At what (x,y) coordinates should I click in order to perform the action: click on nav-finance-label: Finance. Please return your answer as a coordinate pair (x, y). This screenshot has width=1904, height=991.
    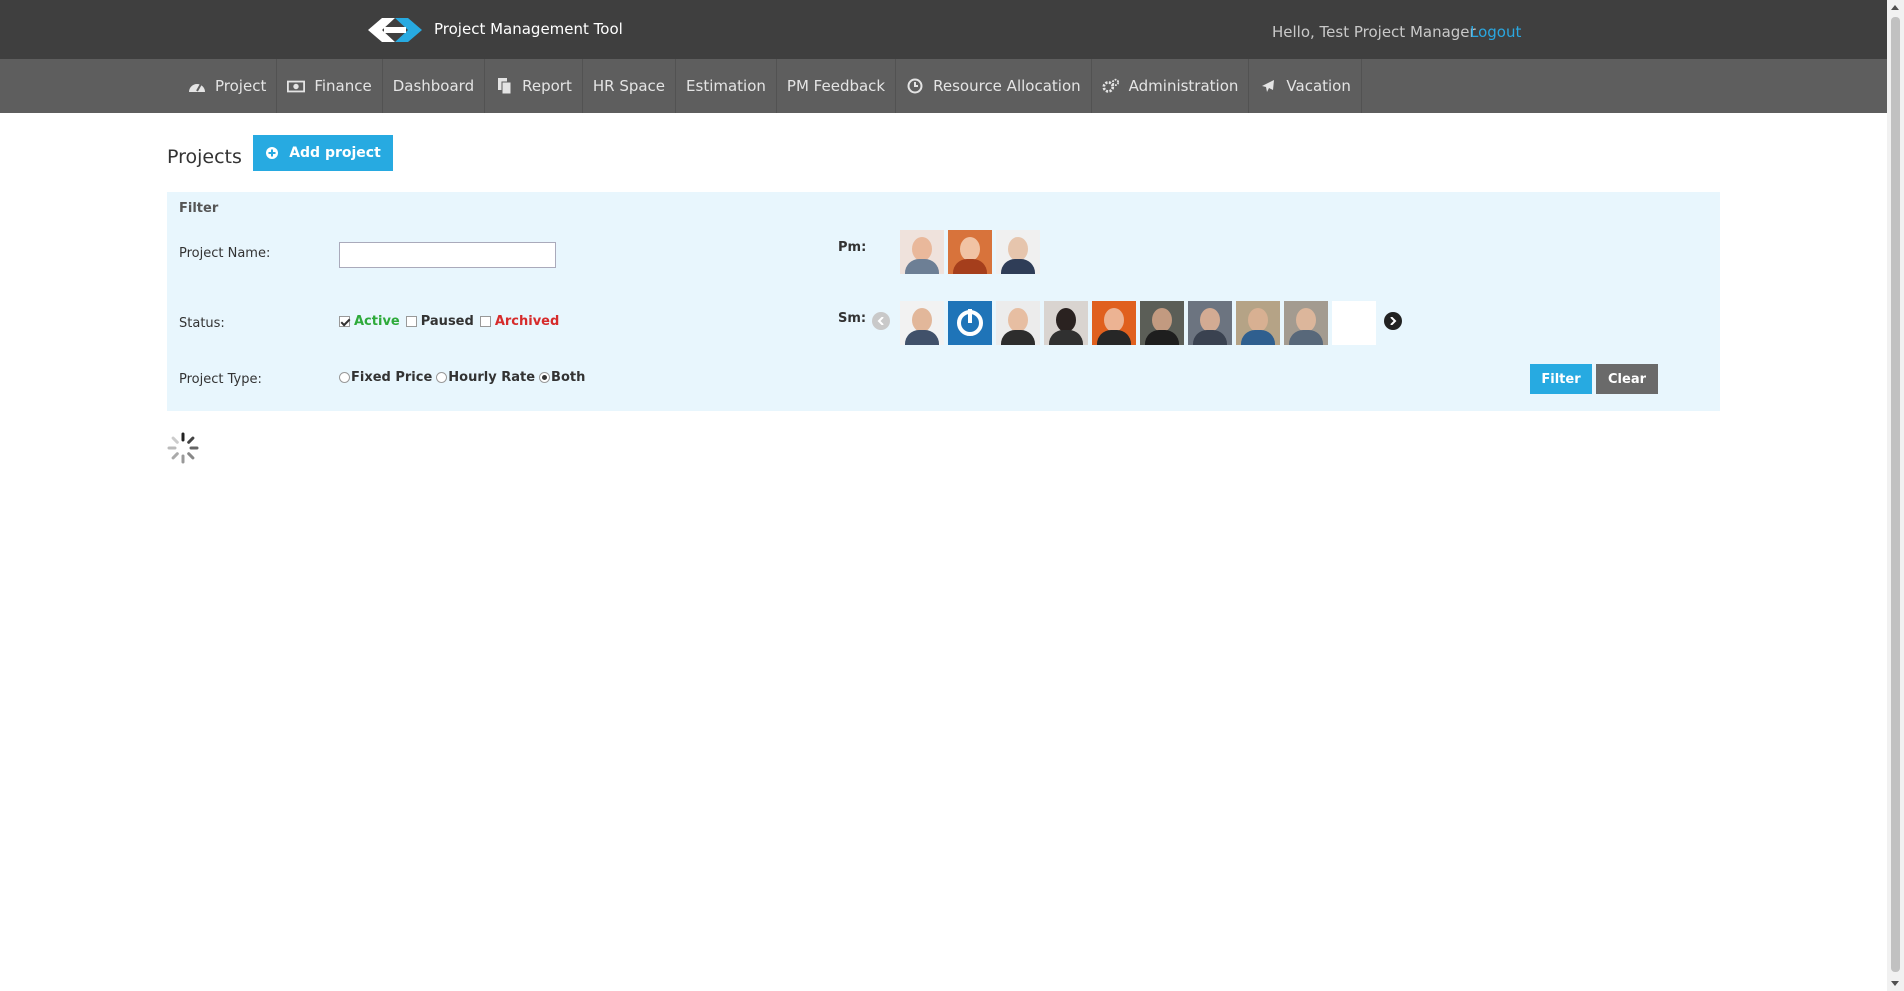
    Looking at the image, I should click on (343, 86).